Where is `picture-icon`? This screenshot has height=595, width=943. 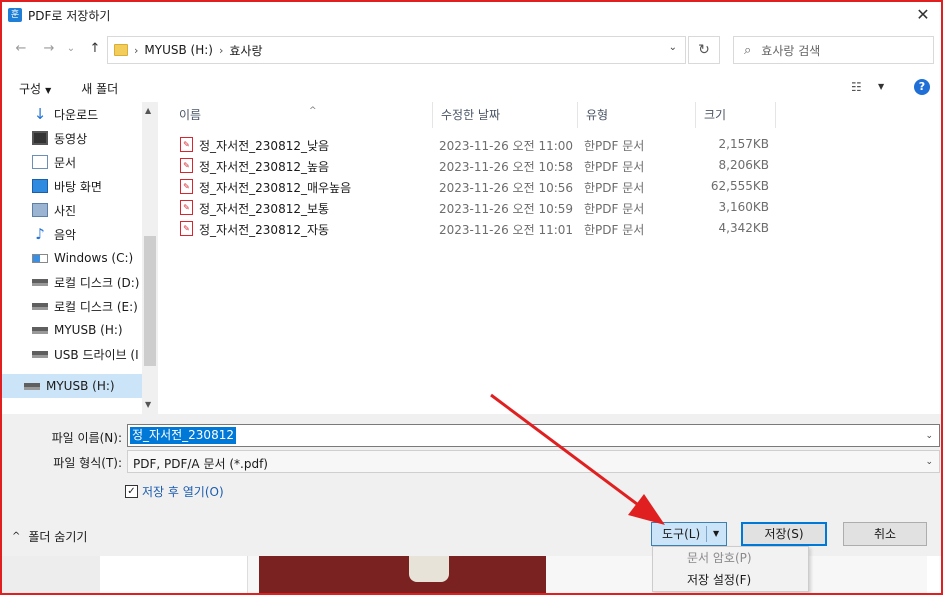 picture-icon is located at coordinates (40, 210).